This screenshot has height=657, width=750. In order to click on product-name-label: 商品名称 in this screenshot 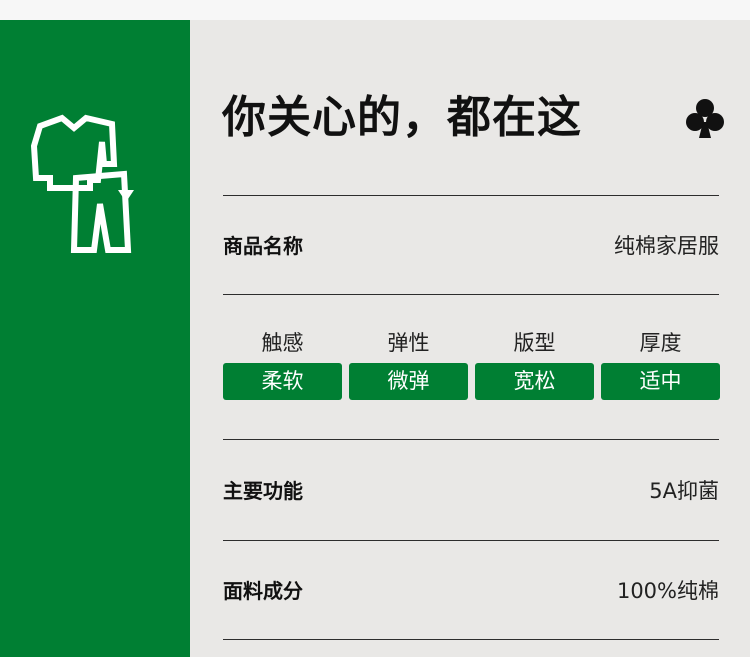, I will do `click(263, 246)`.